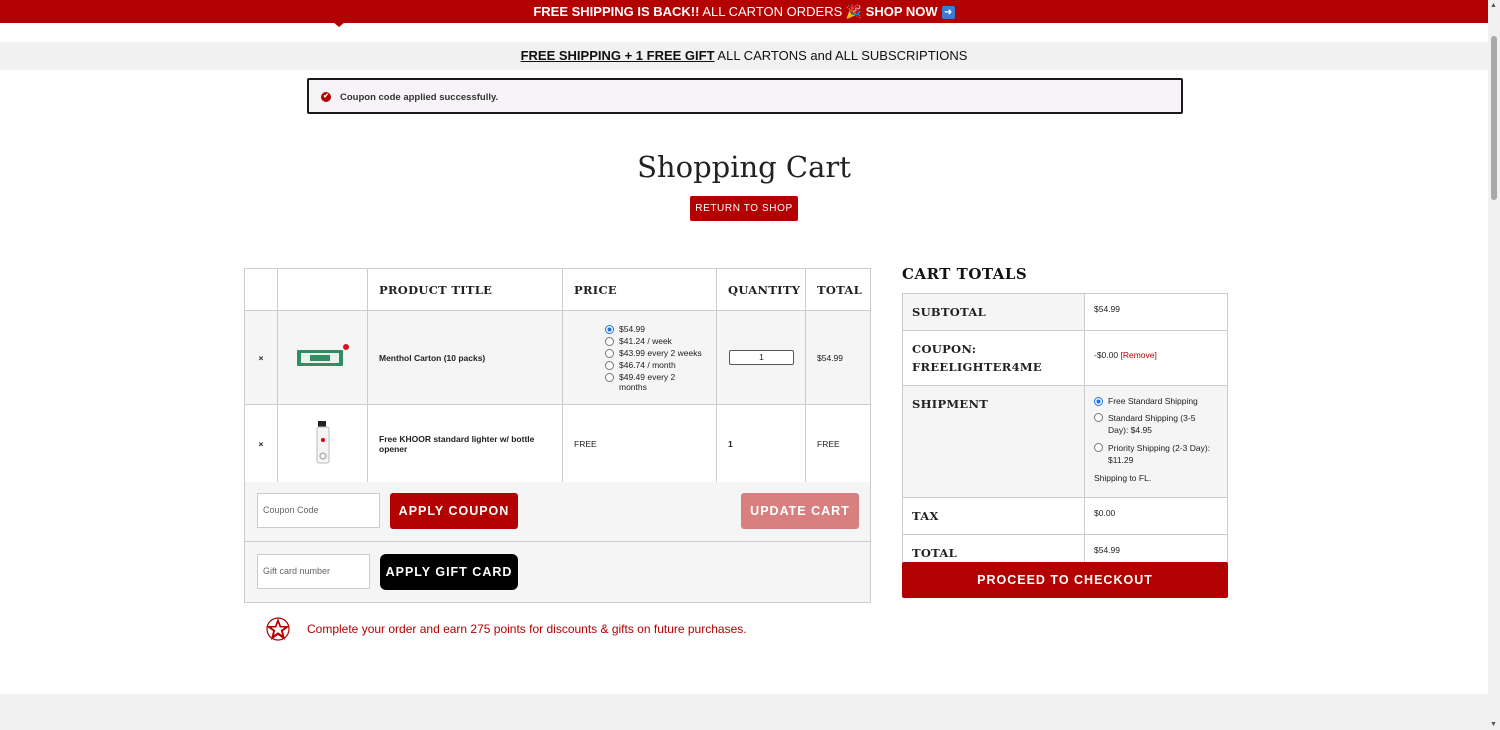  I want to click on subtotal-row: SUBTOTAL $54.99, so click(1065, 312).